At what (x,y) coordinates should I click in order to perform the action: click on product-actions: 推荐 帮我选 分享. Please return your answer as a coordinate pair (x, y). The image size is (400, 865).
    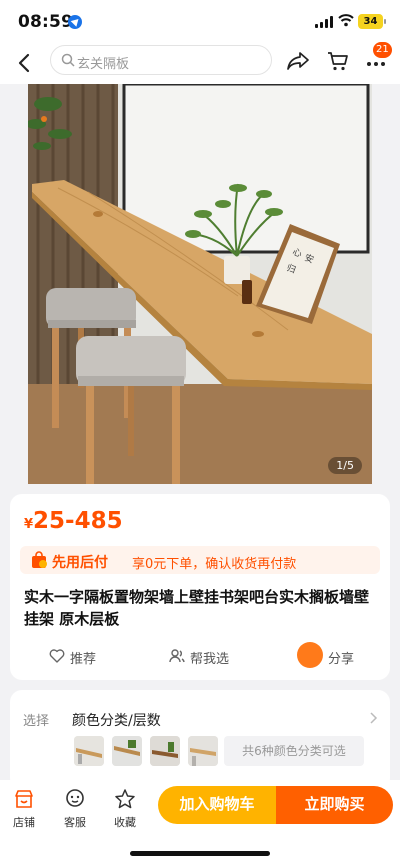
    Looking at the image, I should click on (200, 657).